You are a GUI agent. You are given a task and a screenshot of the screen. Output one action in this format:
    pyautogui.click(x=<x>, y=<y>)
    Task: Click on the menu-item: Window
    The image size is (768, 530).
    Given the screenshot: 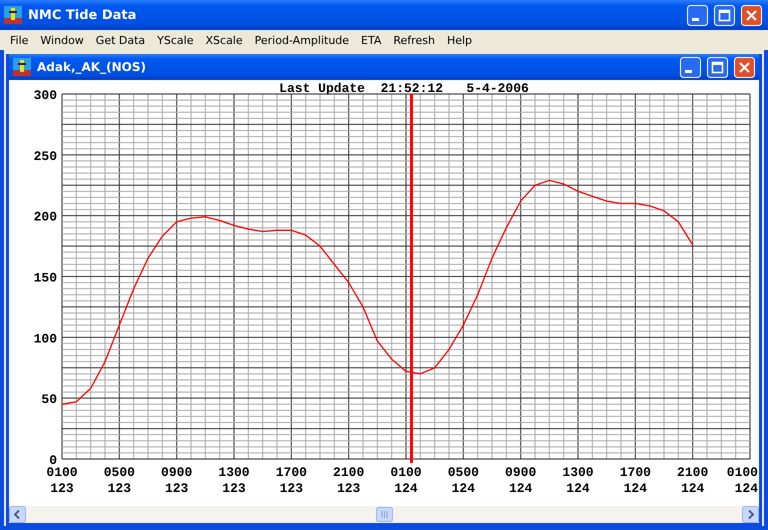 What is the action you would take?
    pyautogui.click(x=62, y=40)
    